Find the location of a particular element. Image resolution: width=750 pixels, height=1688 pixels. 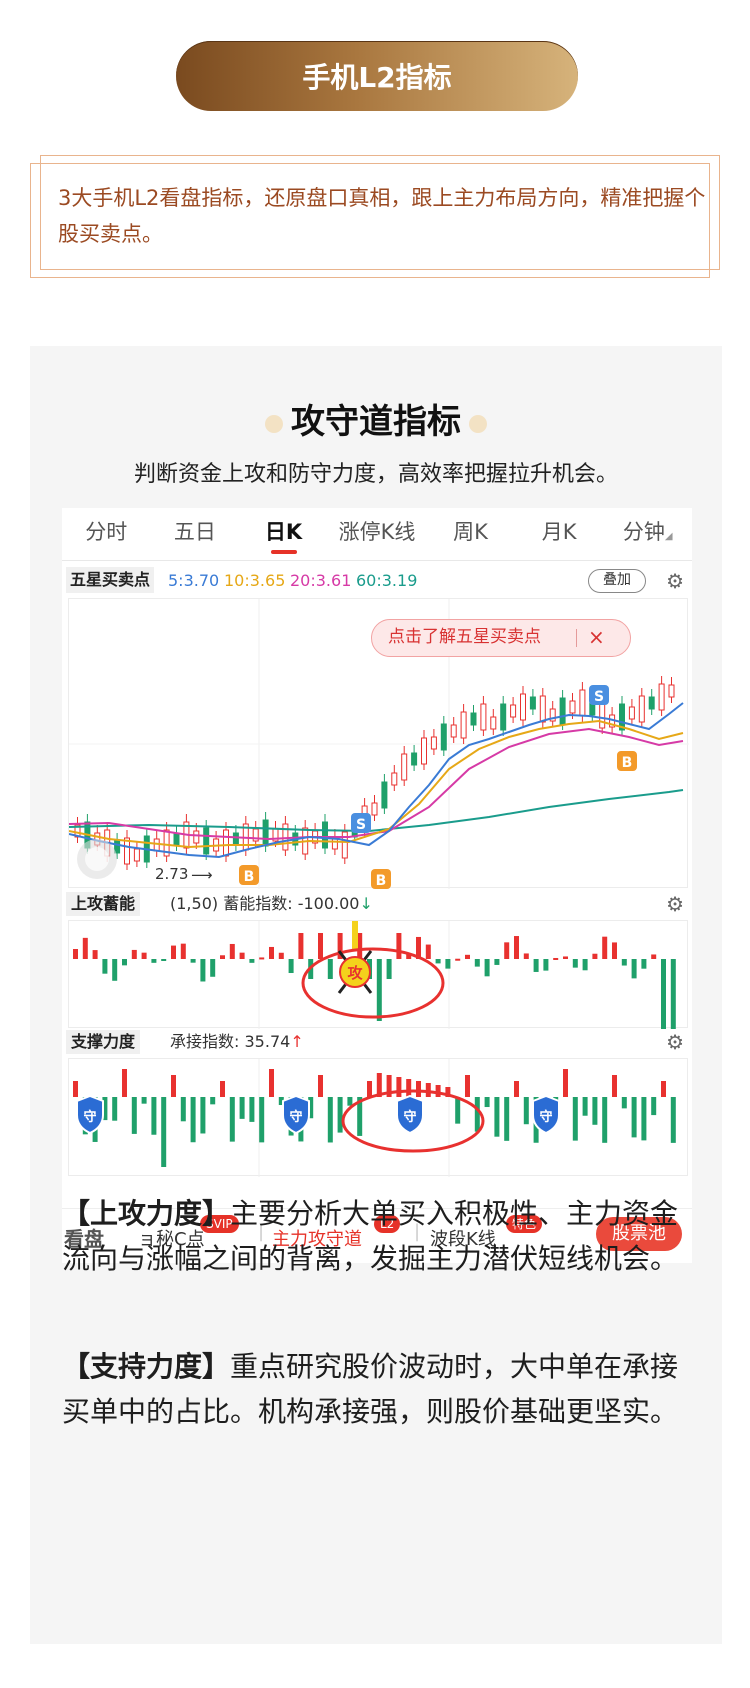

ma10-line is located at coordinates (376, 784).